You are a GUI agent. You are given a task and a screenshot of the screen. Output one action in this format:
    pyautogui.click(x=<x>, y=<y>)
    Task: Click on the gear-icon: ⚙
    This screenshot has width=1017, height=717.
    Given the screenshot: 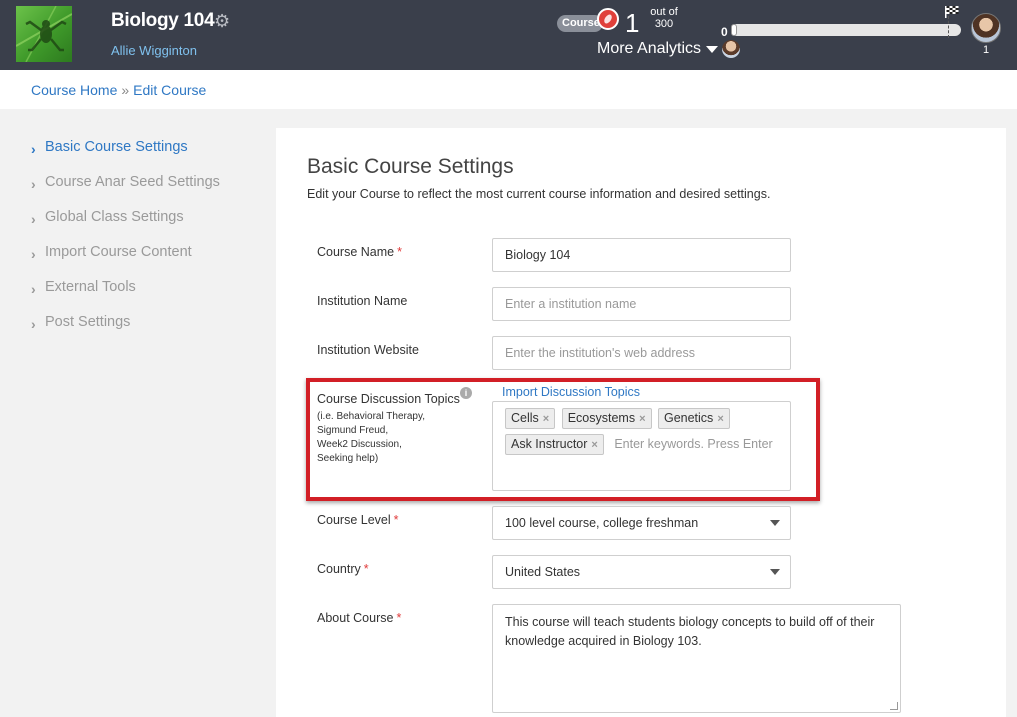 What is the action you would take?
    pyautogui.click(x=223, y=21)
    